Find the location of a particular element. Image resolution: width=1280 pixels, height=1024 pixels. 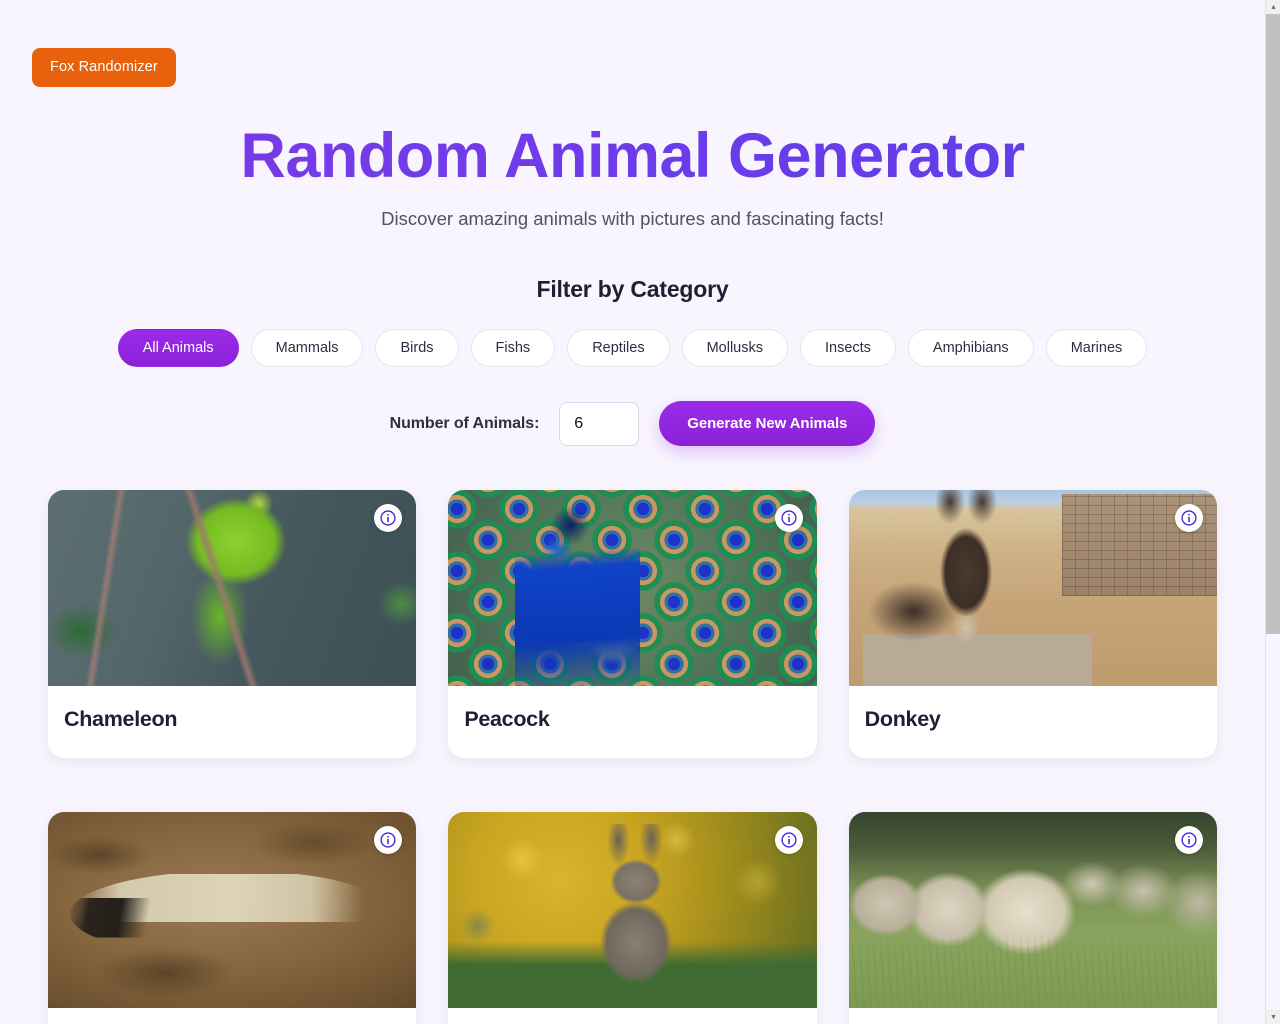

scrollbar-down-arrow-icon: ▼ is located at coordinates (1273, 1017).